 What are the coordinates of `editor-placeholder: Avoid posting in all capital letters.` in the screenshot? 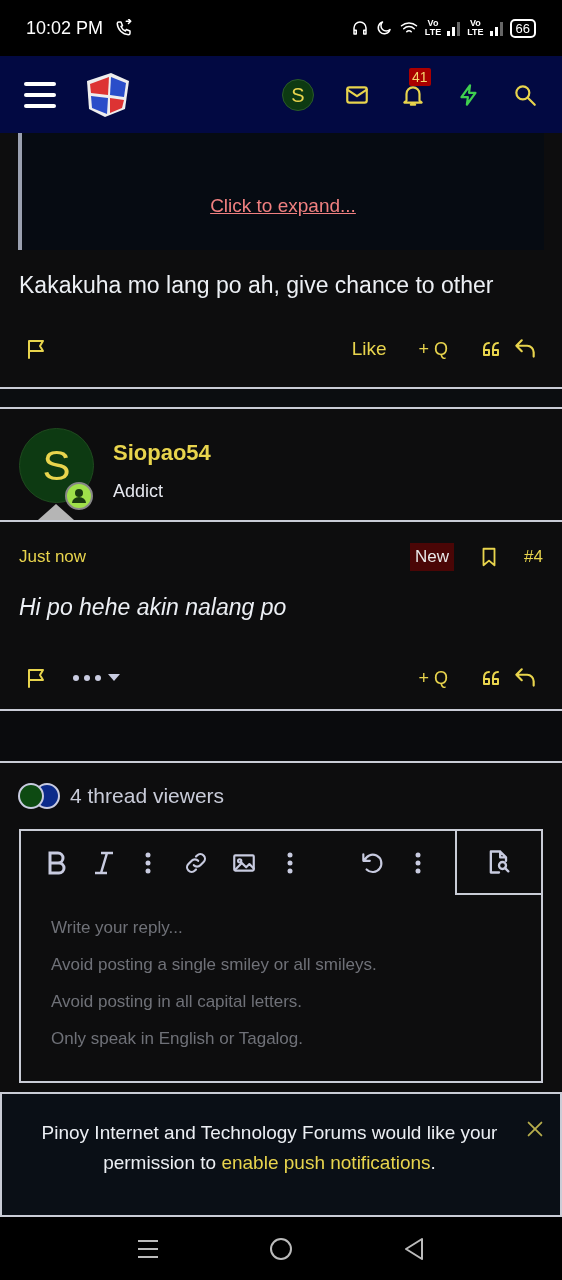 It's located at (177, 1002).